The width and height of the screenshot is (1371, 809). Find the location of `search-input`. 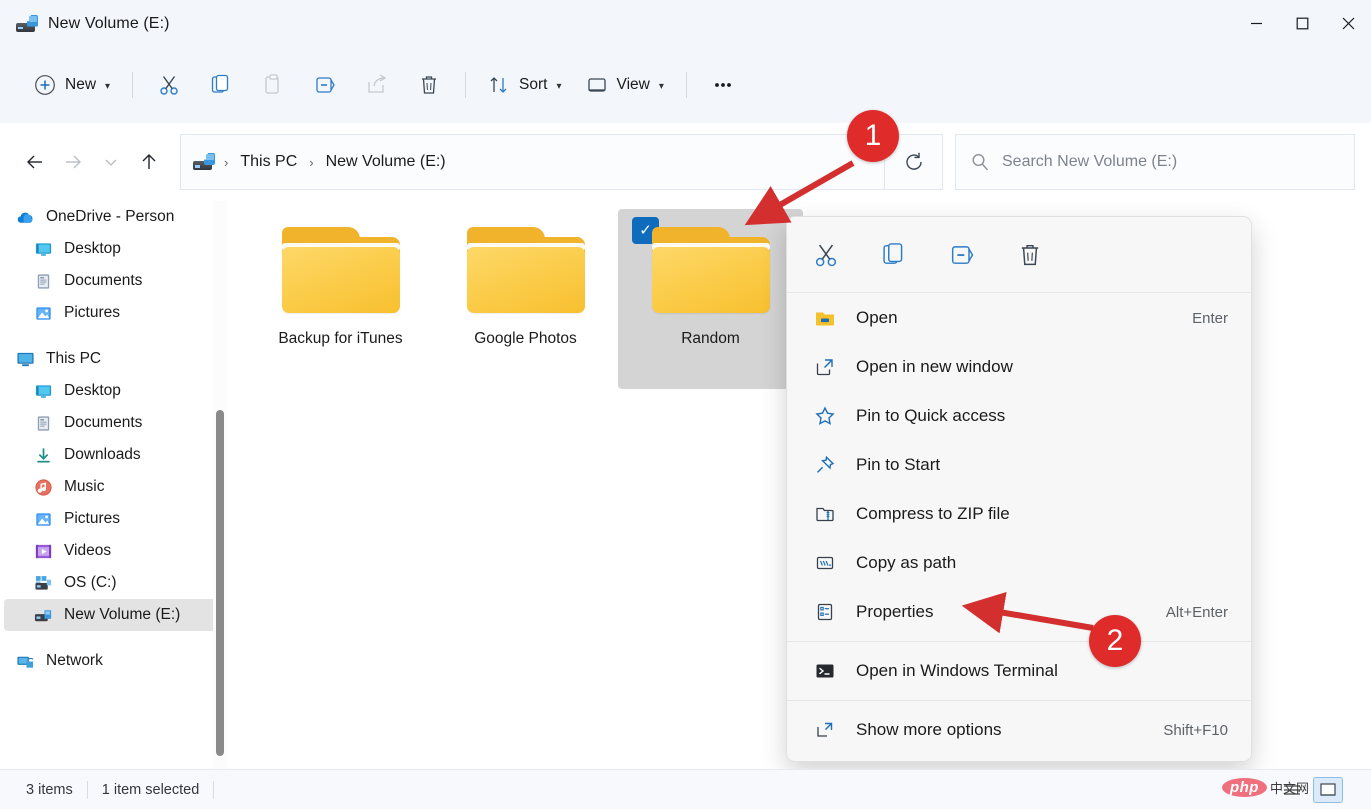

search-input is located at coordinates (1171, 162).